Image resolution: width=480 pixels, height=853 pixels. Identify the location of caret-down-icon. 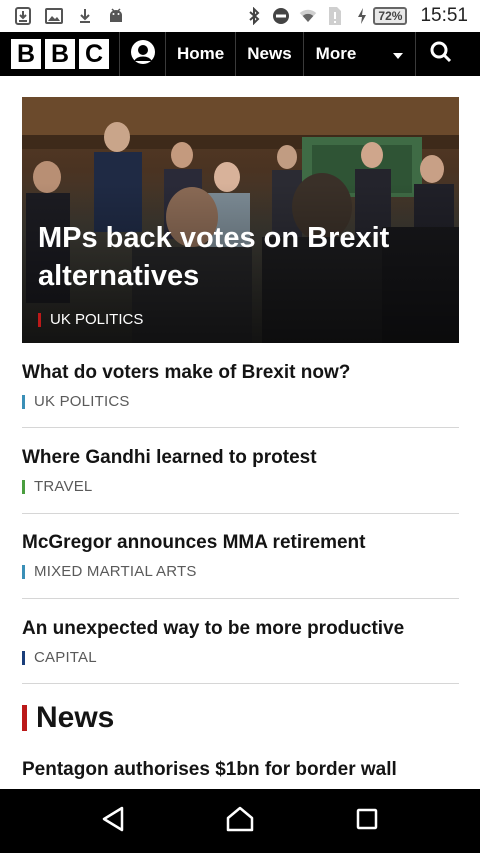
(397, 54).